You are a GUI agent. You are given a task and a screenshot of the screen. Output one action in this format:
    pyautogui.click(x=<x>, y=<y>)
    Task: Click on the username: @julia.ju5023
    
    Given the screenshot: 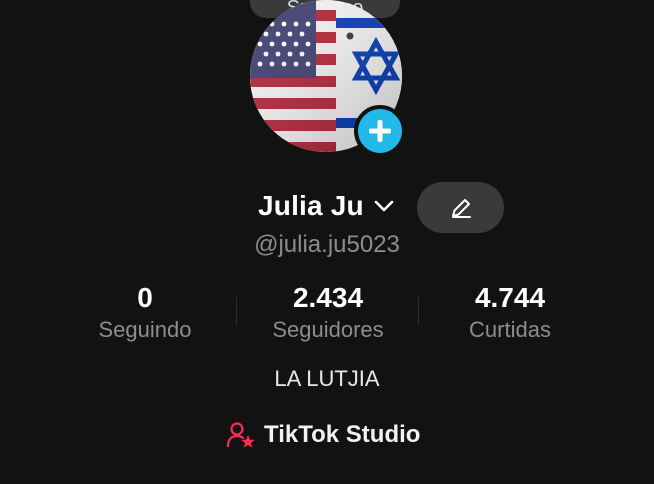 What is the action you would take?
    pyautogui.click(x=327, y=244)
    